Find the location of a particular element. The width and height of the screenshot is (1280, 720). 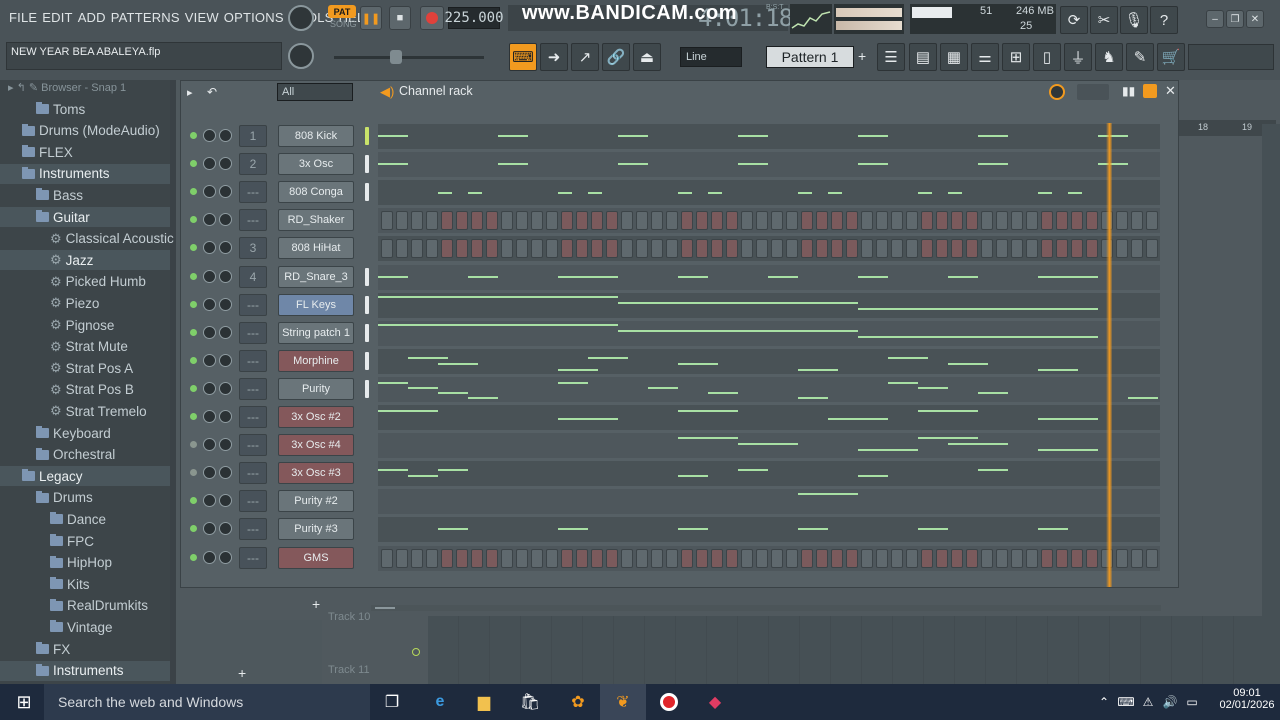

wait-input-button: ↗ is located at coordinates (585, 57).